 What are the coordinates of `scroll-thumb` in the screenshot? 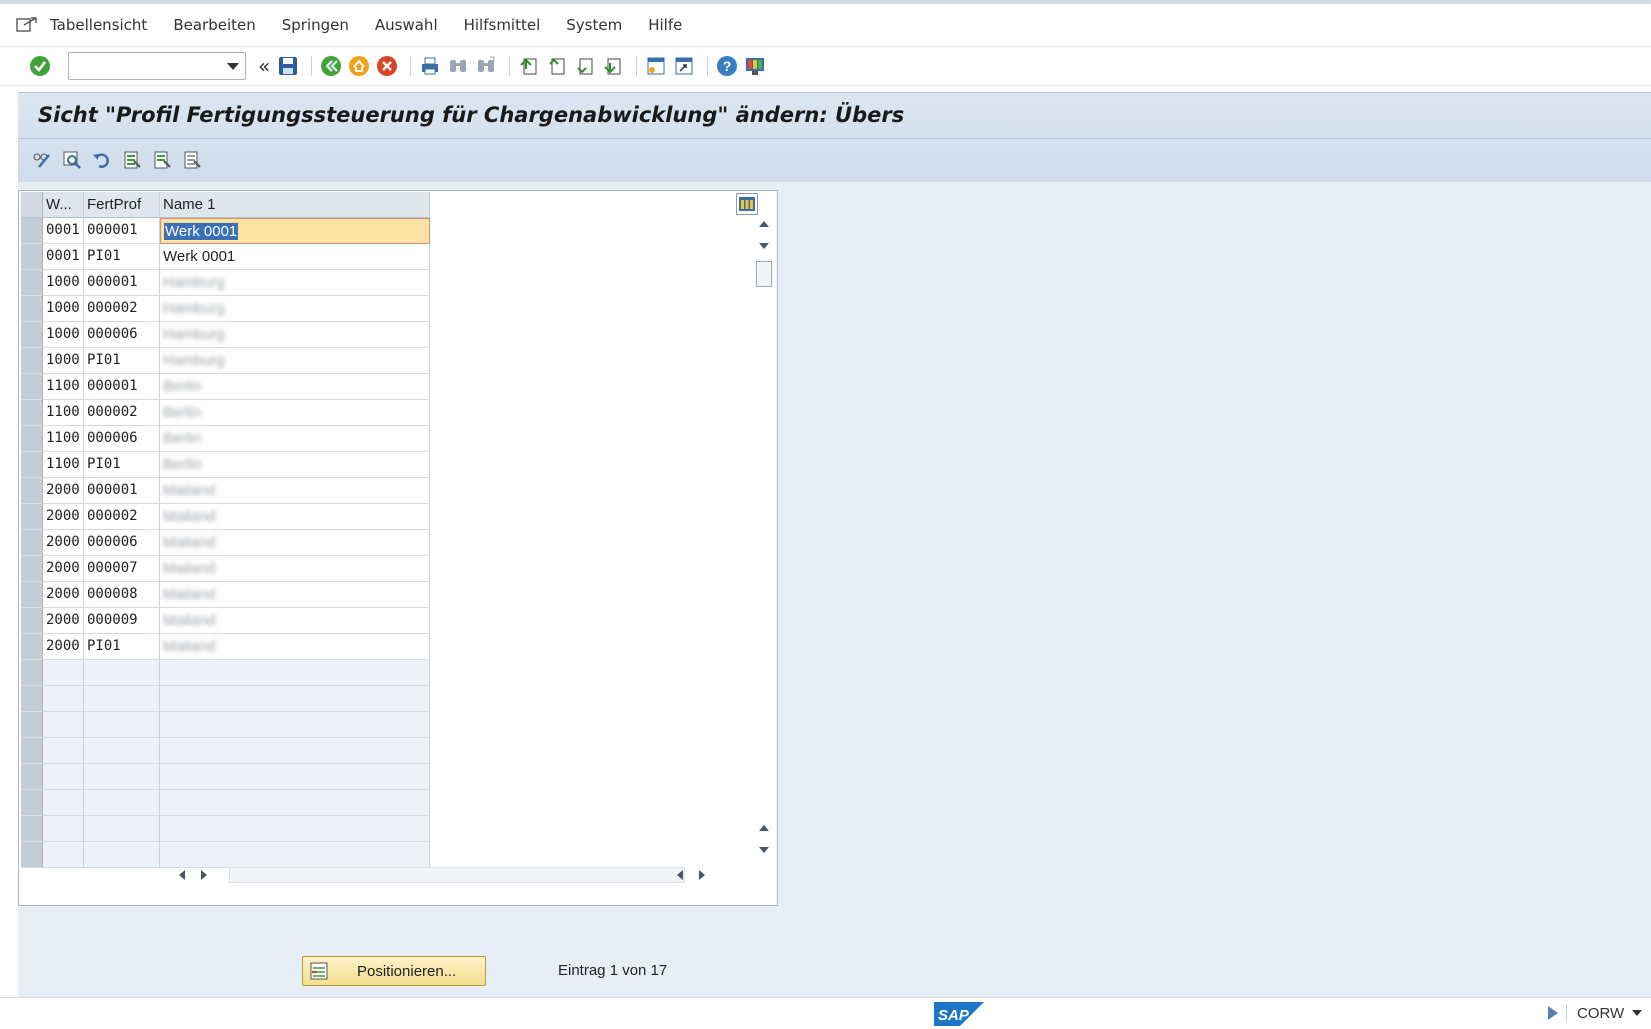 It's located at (764, 274).